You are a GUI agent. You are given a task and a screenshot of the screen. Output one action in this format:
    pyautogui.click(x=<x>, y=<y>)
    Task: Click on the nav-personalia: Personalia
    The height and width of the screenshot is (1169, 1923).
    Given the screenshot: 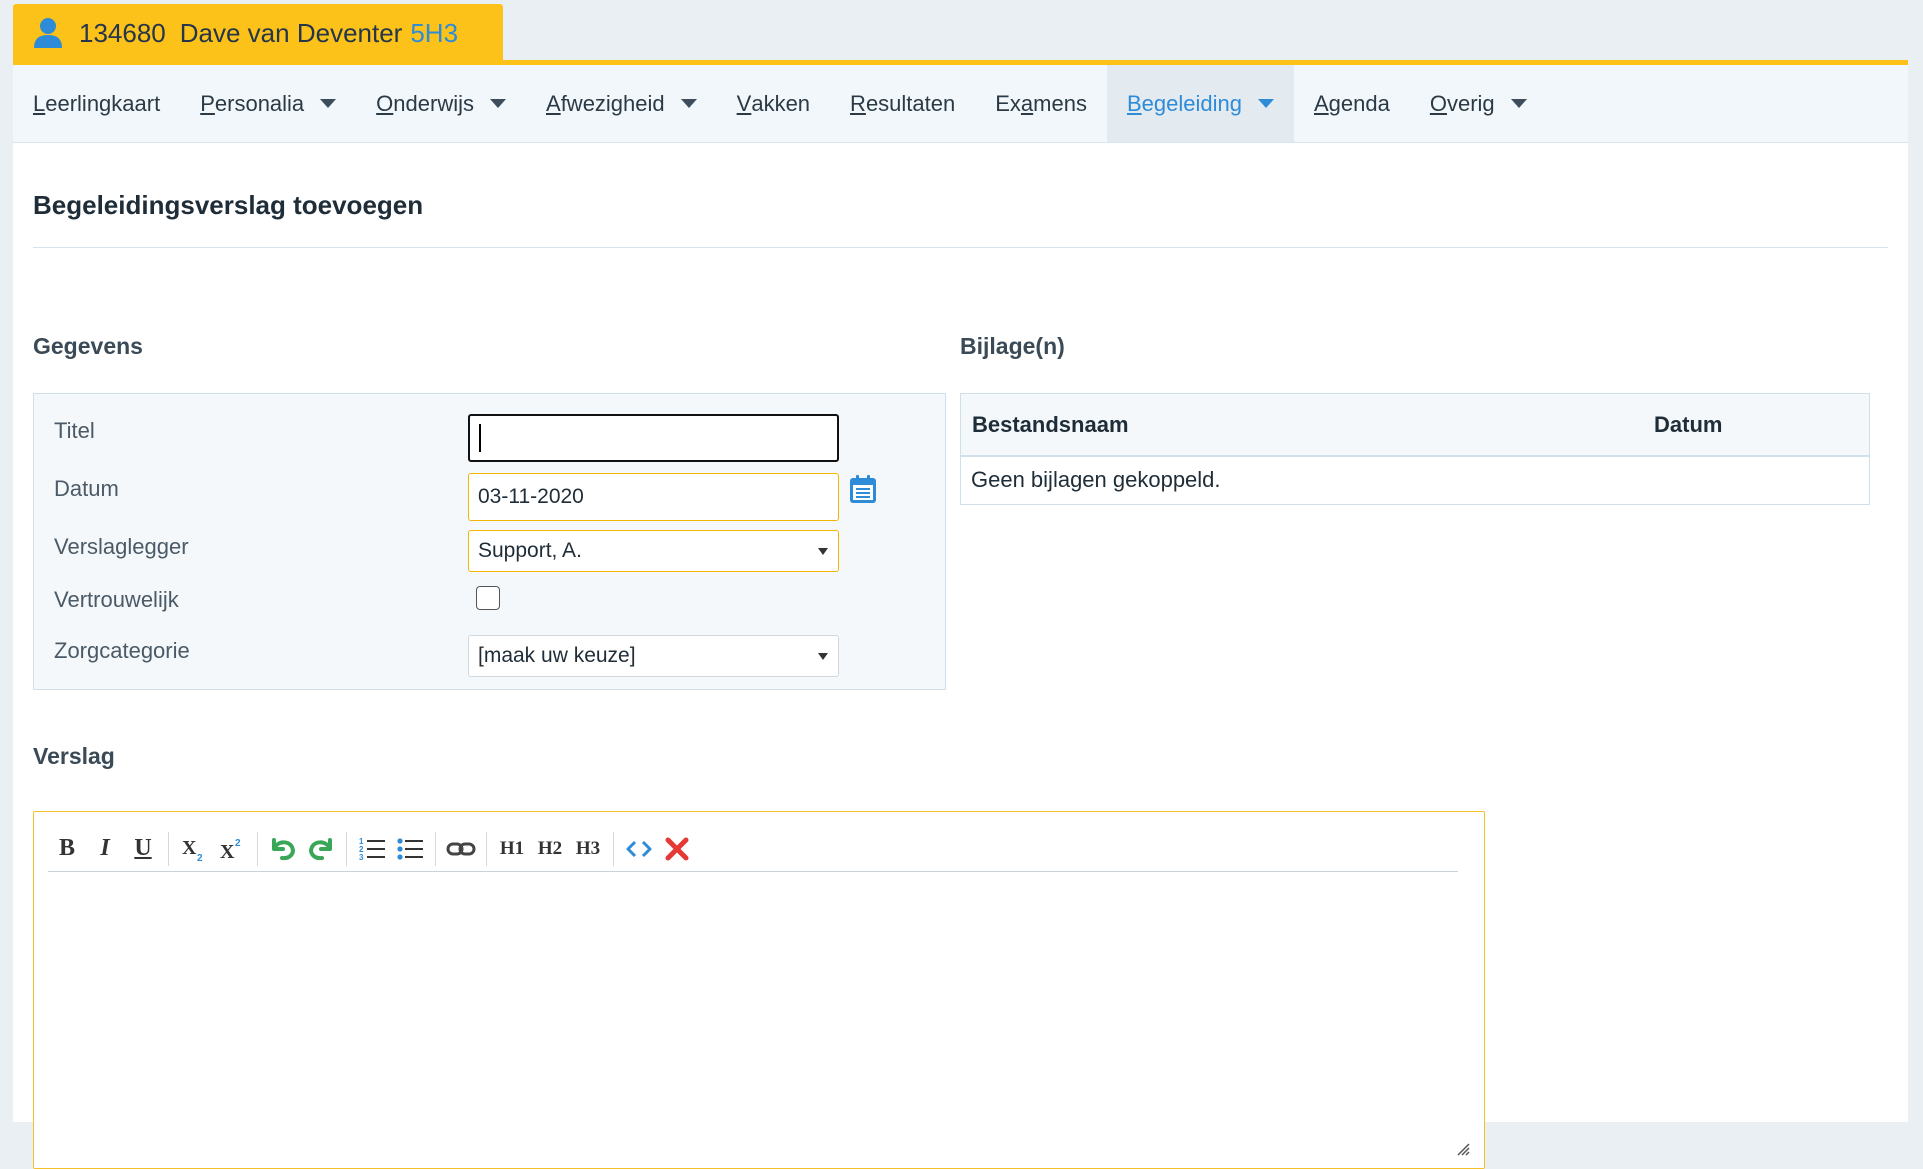 What is the action you would take?
    pyautogui.click(x=268, y=103)
    